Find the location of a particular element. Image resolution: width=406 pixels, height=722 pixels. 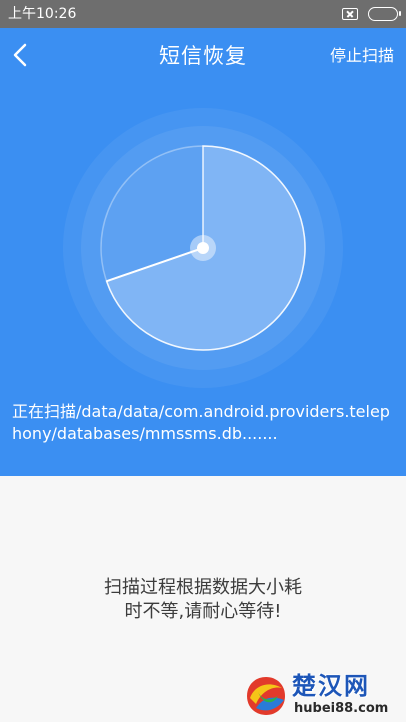

watermark-url: hubei88.com is located at coordinates (341, 708).